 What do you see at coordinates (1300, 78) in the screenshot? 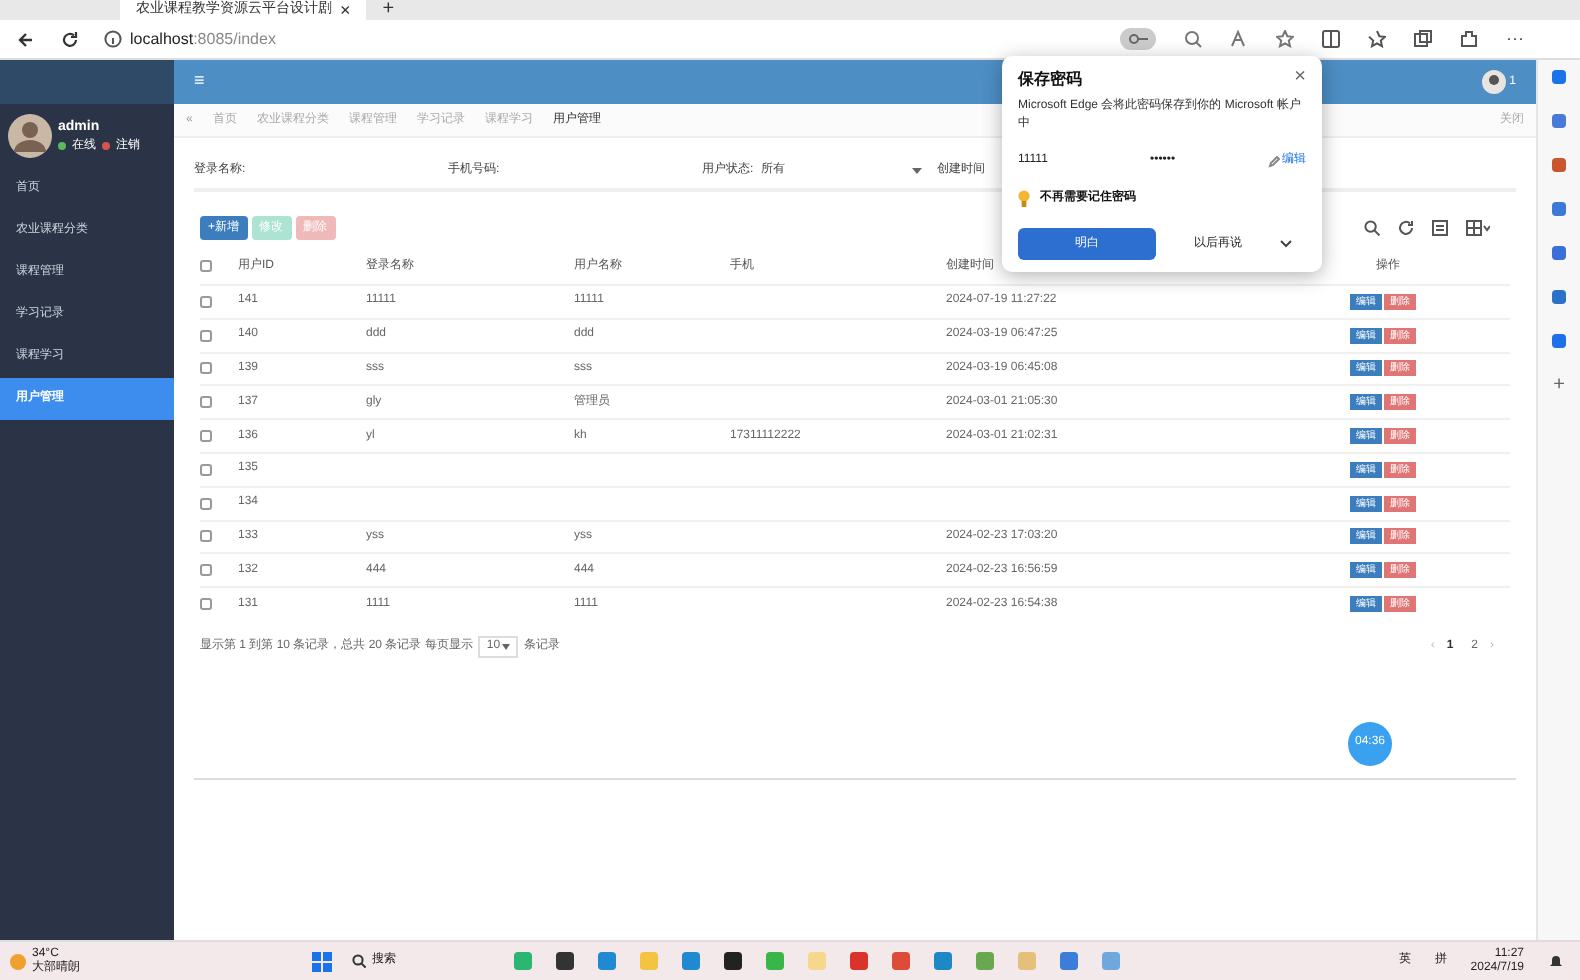
I see `close-button: ×` at bounding box center [1300, 78].